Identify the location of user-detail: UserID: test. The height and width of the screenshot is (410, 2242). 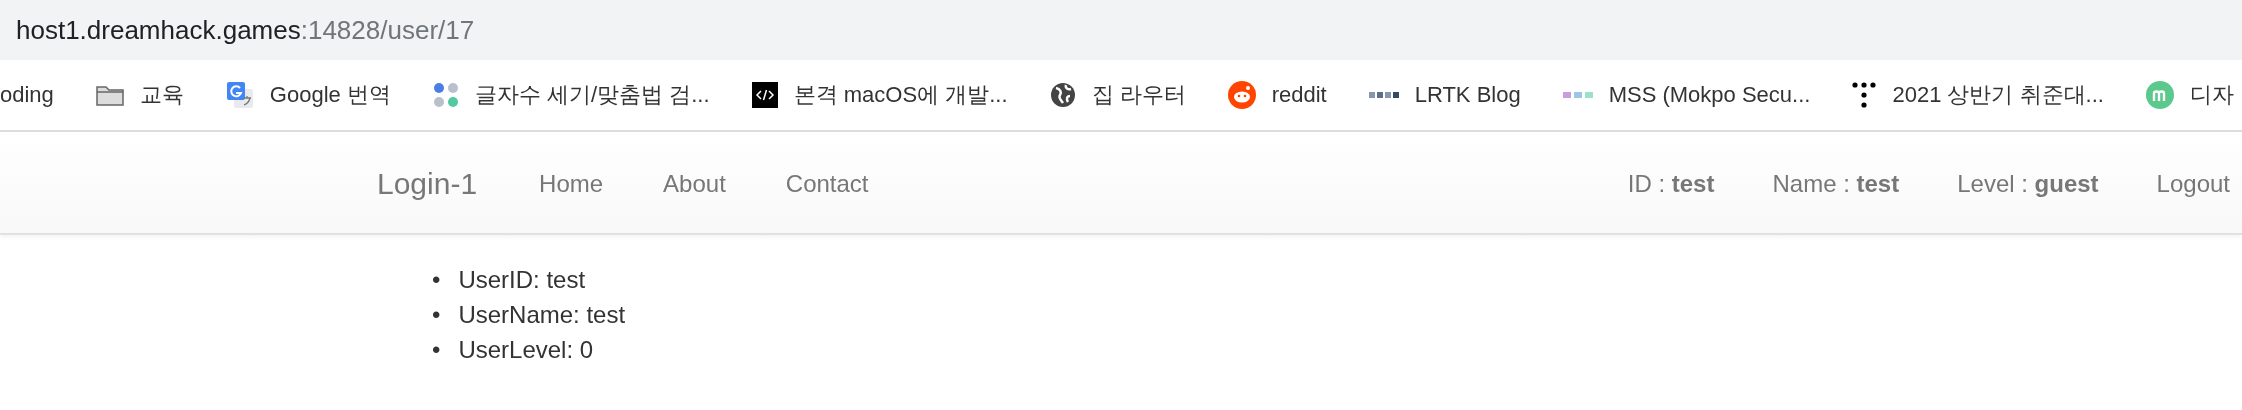
(522, 280).